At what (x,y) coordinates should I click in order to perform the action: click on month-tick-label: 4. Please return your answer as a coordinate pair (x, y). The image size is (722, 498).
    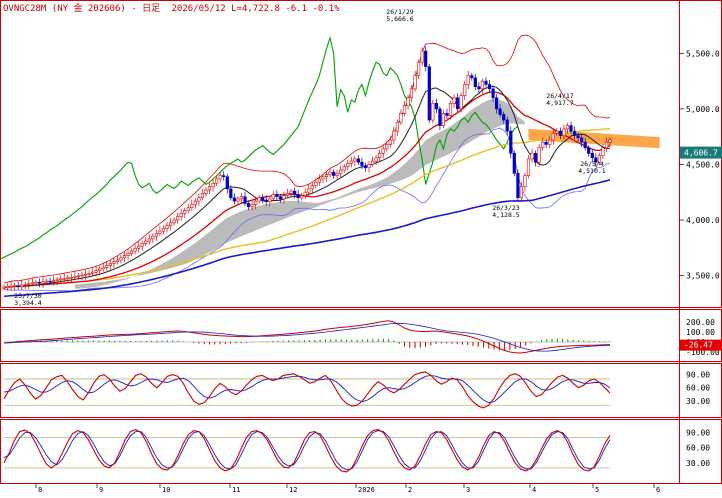
    Looking at the image, I should click on (534, 490).